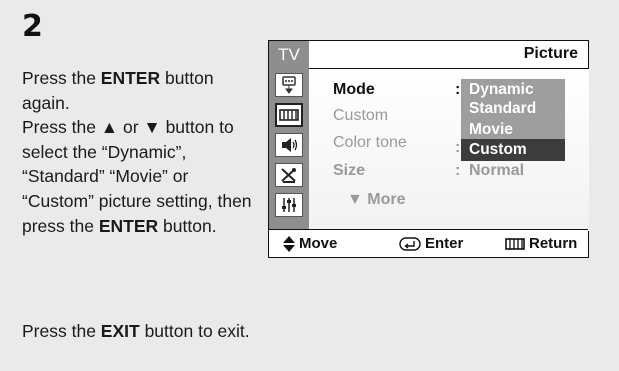 The width and height of the screenshot is (619, 371). Describe the element at coordinates (370, 143) in the screenshot. I see `menu-item-color-tone: Color tone` at that location.